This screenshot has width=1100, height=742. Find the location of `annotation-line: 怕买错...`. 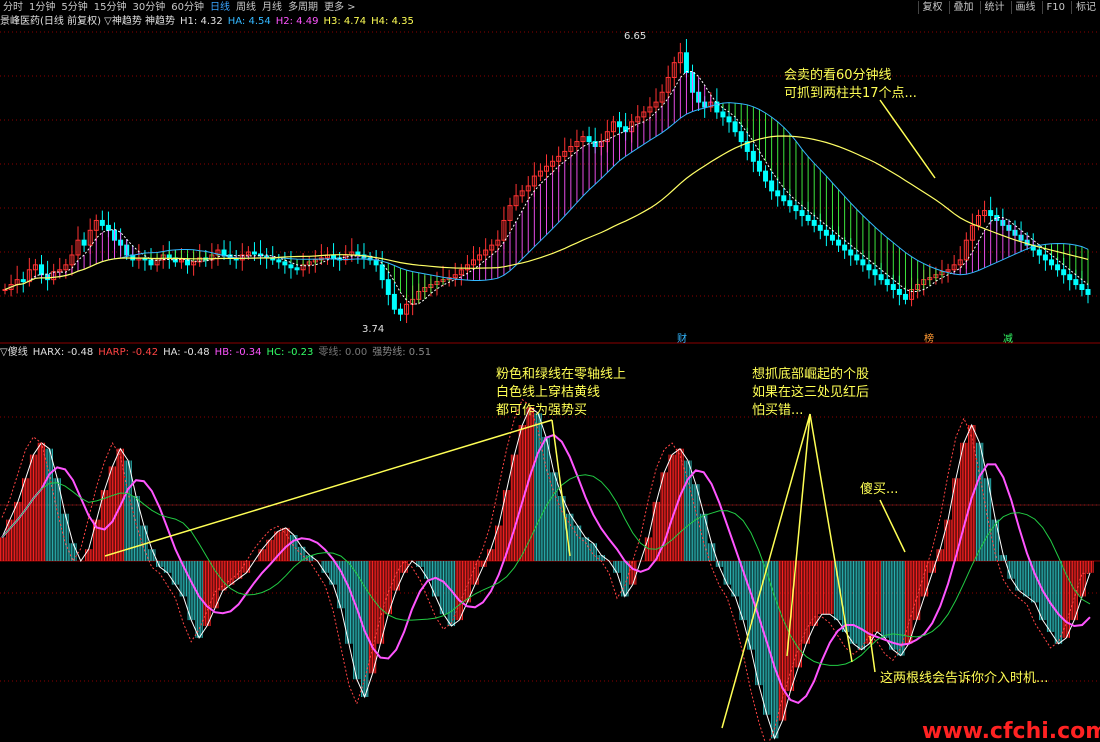

annotation-line: 怕买错... is located at coordinates (777, 410).